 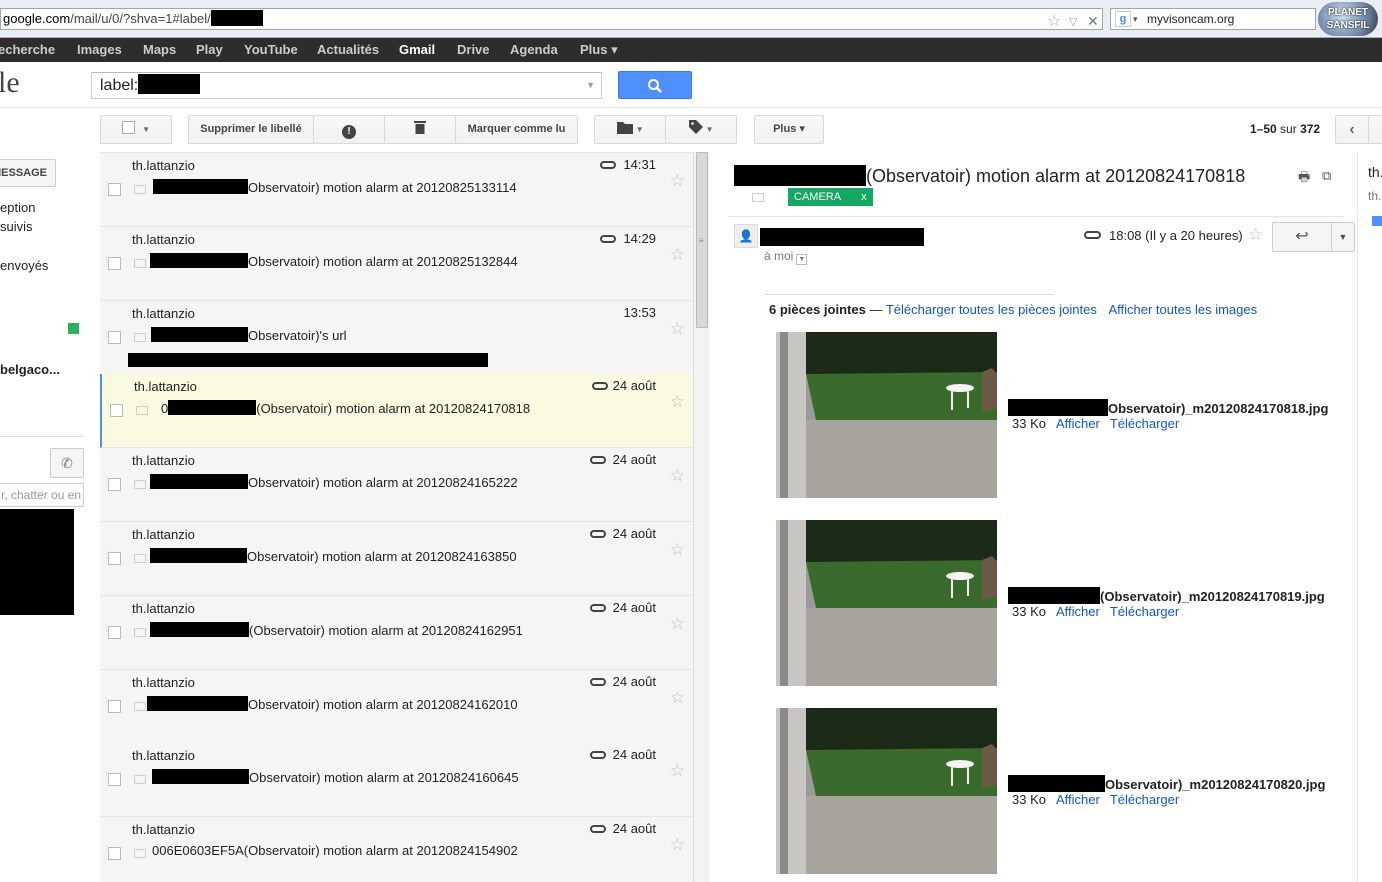 I want to click on nav-followed: suivis, so click(x=16, y=226).